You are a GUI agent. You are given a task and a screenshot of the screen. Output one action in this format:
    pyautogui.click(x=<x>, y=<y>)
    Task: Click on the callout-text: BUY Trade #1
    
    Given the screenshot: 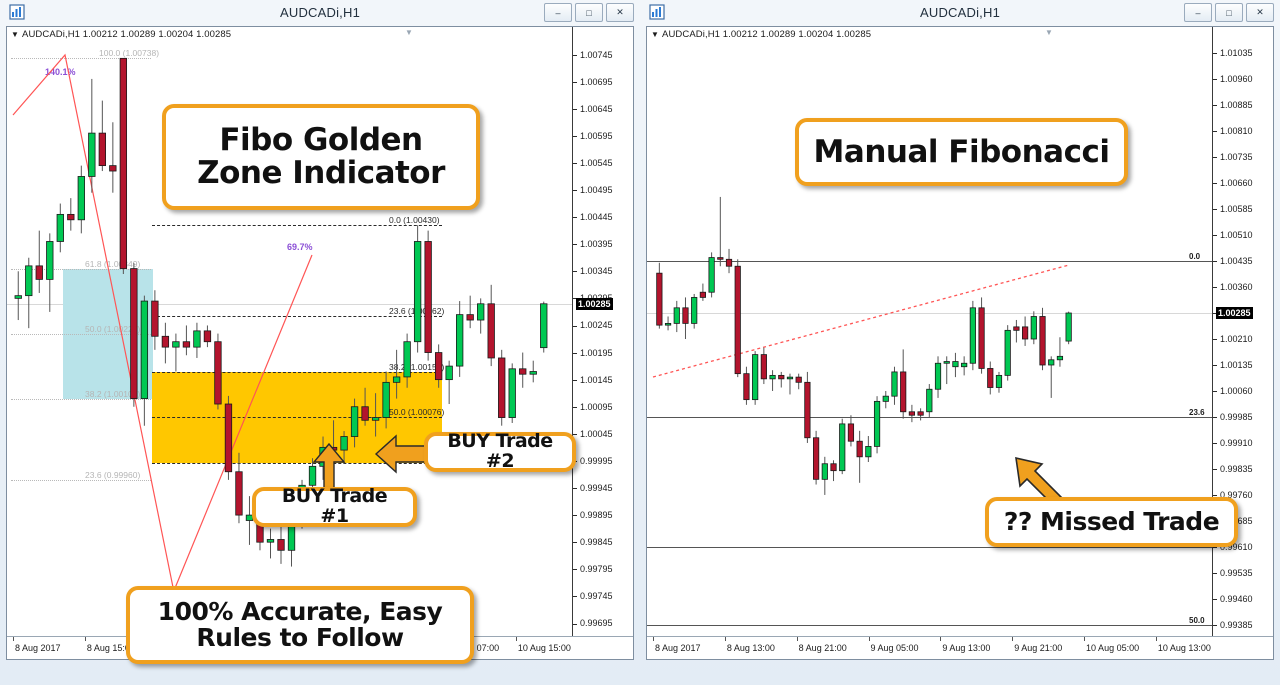 What is the action you would take?
    pyautogui.click(x=334, y=506)
    